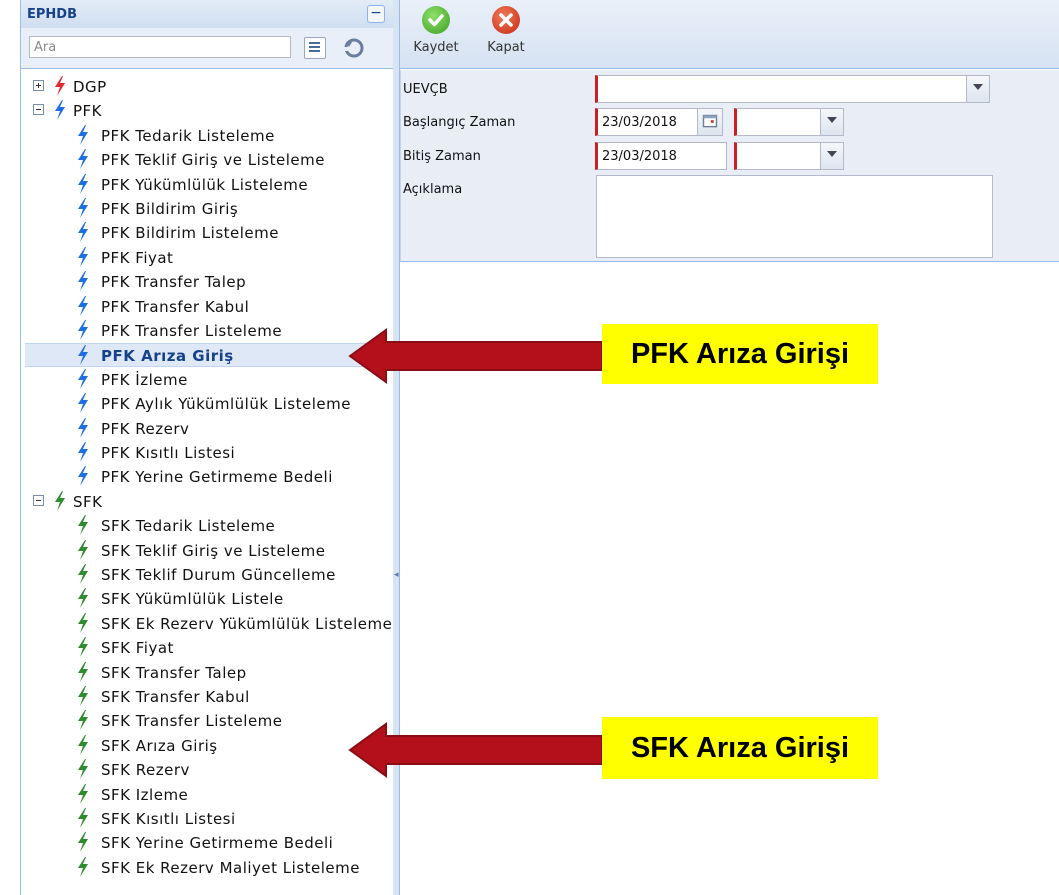 Image resolution: width=1059 pixels, height=895 pixels. Describe the element at coordinates (207, 647) in the screenshot. I see `tree-item: SFK Fiyat` at that location.